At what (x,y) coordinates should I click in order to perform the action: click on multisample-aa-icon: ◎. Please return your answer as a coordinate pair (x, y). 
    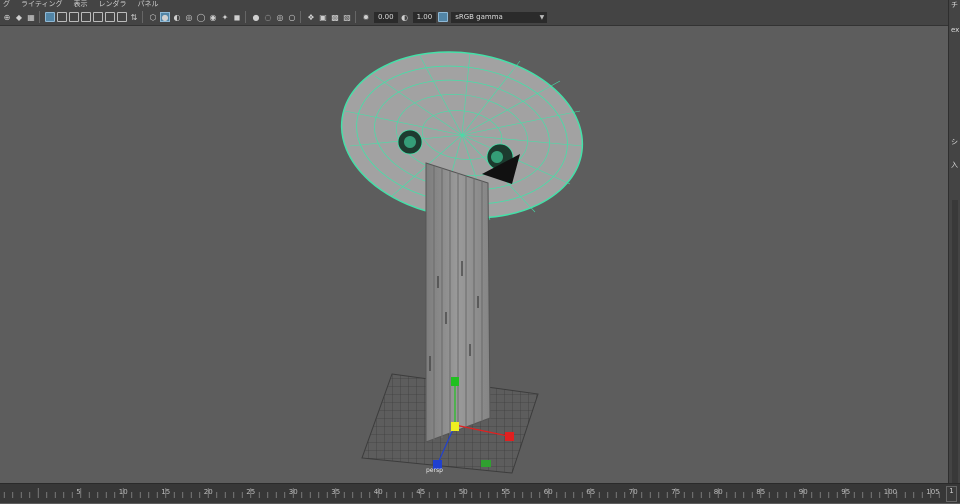
    Looking at the image, I should click on (280, 17).